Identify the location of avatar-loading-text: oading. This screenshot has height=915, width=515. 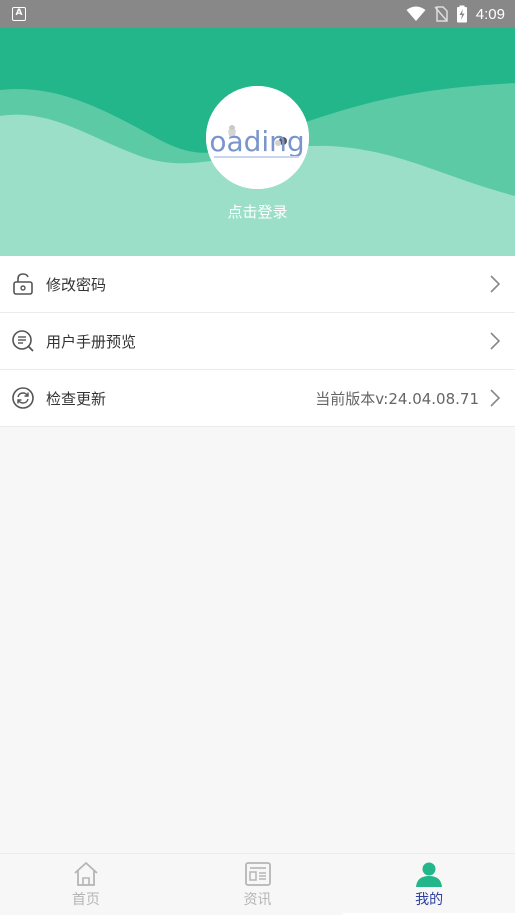
(256, 141).